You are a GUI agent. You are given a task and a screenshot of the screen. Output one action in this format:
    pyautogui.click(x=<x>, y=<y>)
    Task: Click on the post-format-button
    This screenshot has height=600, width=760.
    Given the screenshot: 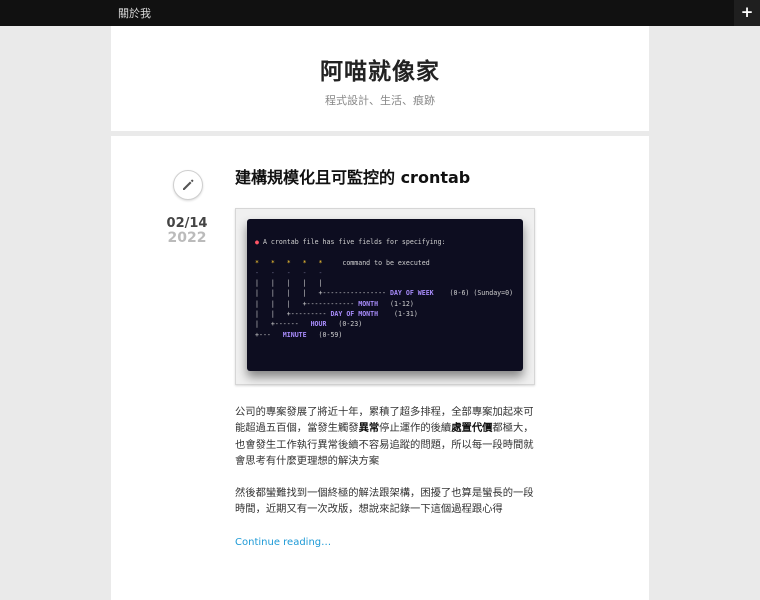 What is the action you would take?
    pyautogui.click(x=188, y=185)
    